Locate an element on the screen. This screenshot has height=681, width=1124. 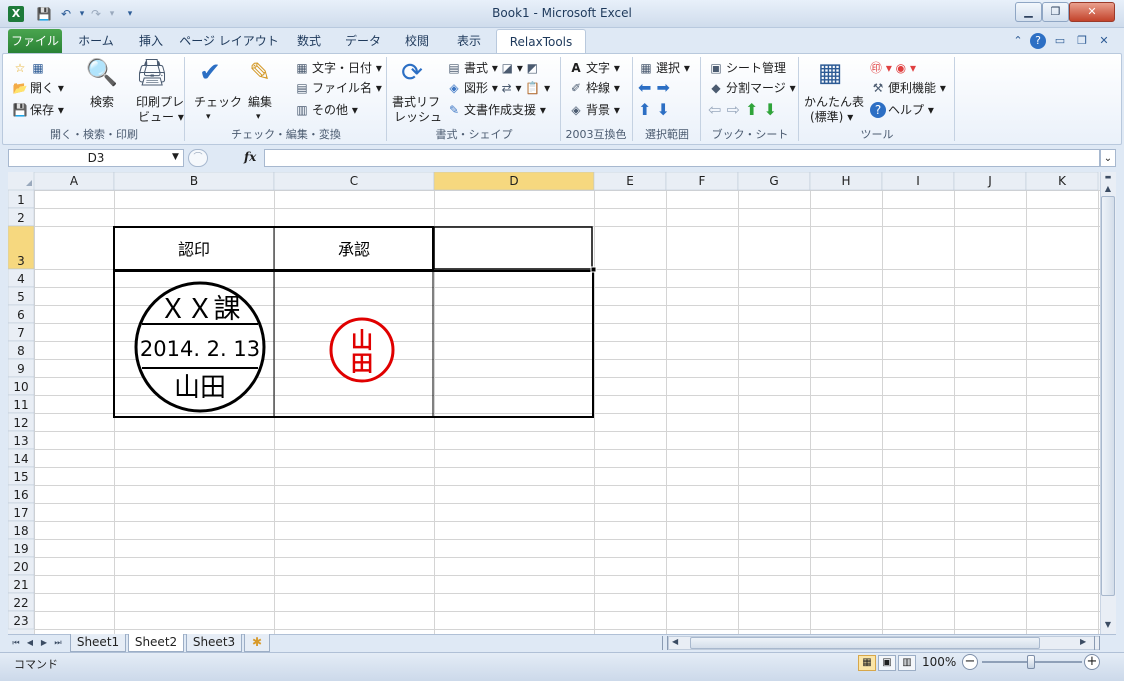
formula-input is located at coordinates (682, 158).